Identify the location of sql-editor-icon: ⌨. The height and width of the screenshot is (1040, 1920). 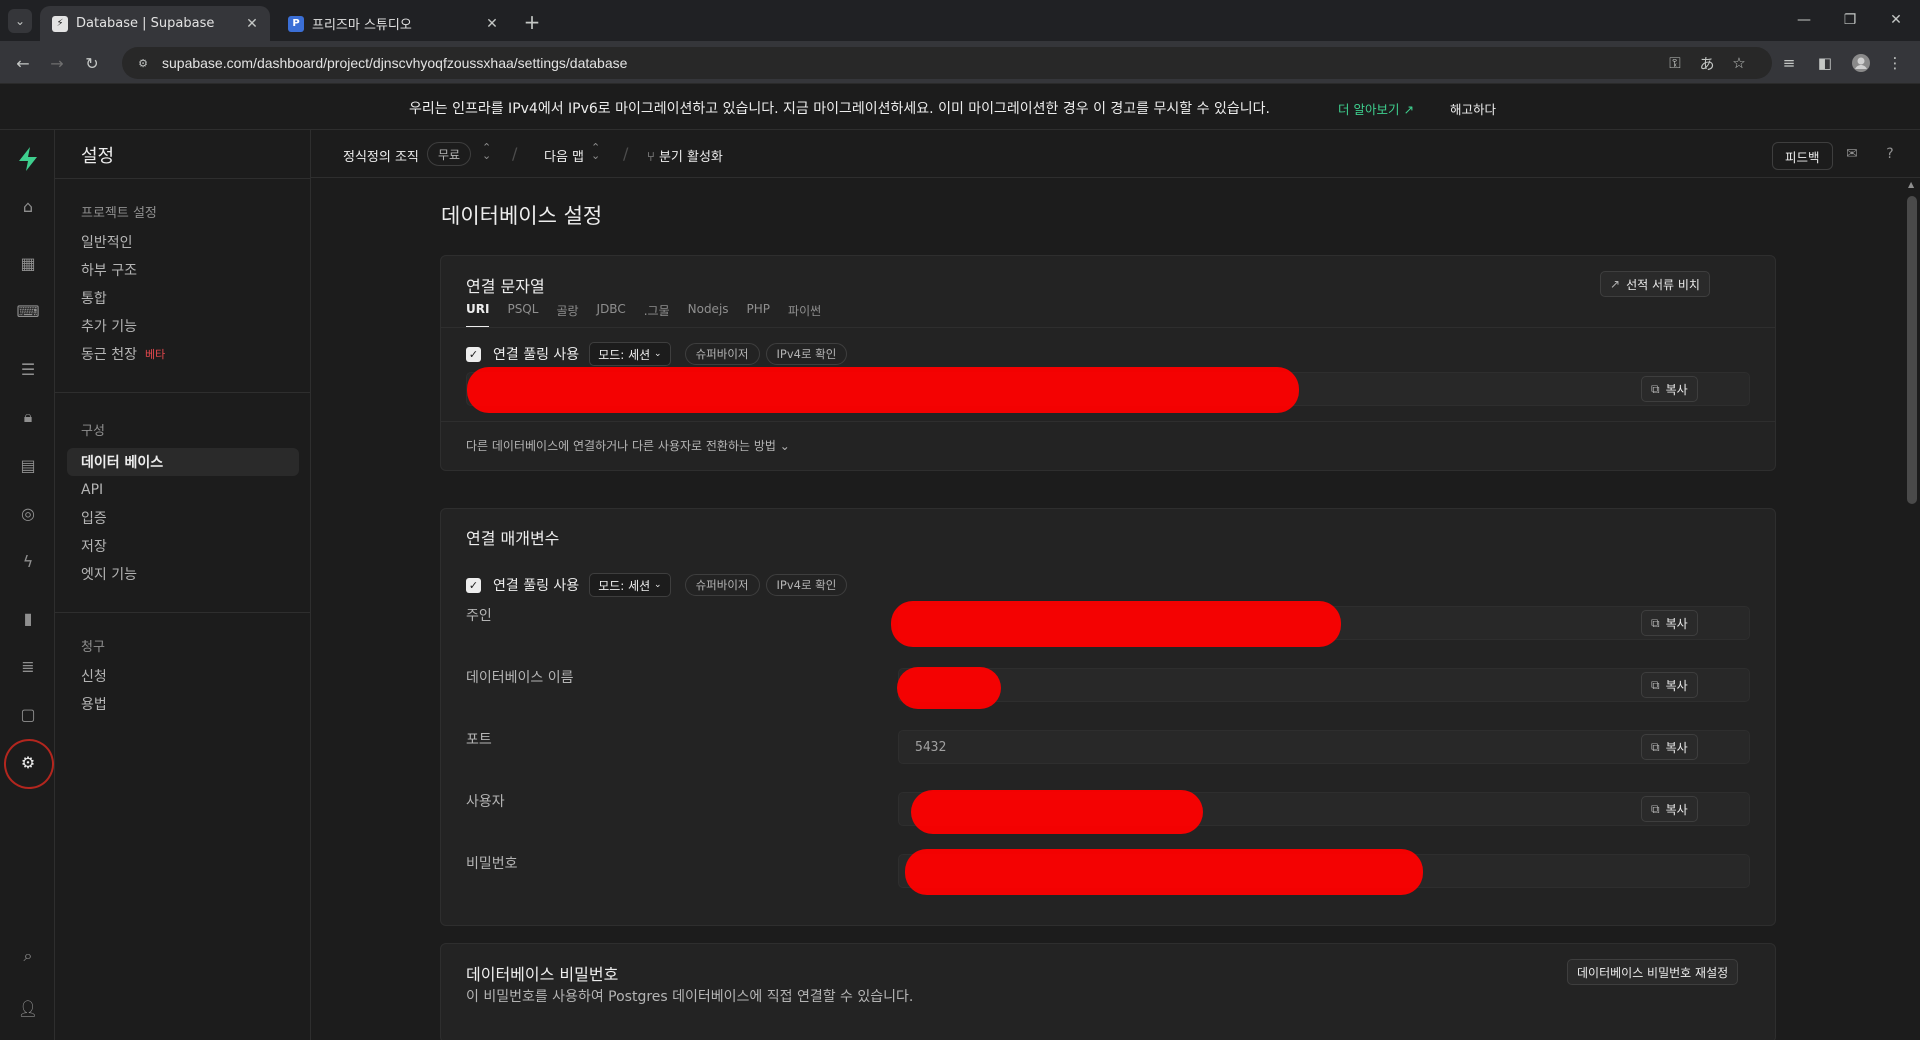
(28, 311).